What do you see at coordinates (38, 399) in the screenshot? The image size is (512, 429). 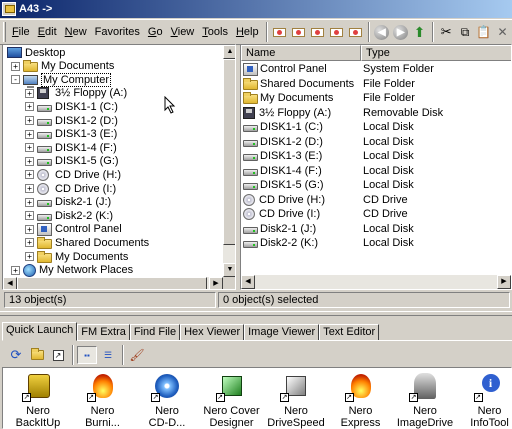 I see `launcher-item: ↗ Nero BackItUp` at bounding box center [38, 399].